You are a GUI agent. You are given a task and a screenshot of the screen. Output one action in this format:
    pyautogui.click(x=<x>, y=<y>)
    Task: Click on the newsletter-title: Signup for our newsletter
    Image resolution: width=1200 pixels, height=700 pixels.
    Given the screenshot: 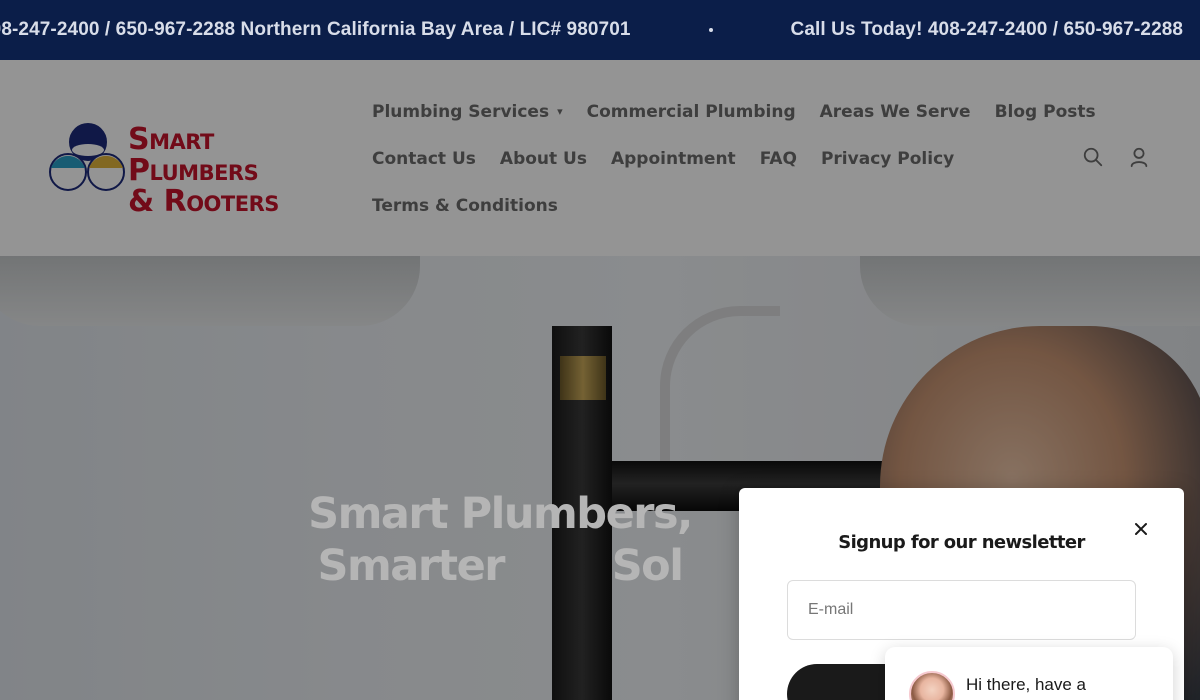 What is the action you would take?
    pyautogui.click(x=961, y=542)
    